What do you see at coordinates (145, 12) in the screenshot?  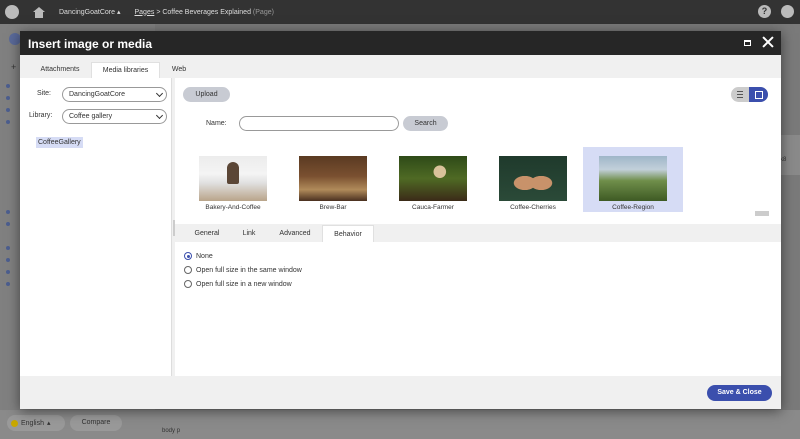 I see `breadcrumb-pages-link: Pages` at bounding box center [145, 12].